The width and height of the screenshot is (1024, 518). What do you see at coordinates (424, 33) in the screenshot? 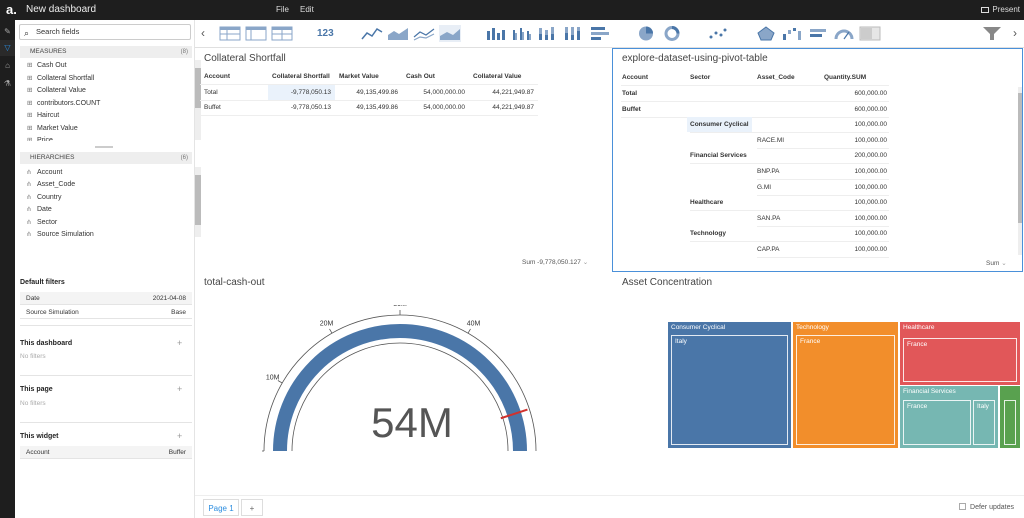
I see `multi-line-chart-icon` at bounding box center [424, 33].